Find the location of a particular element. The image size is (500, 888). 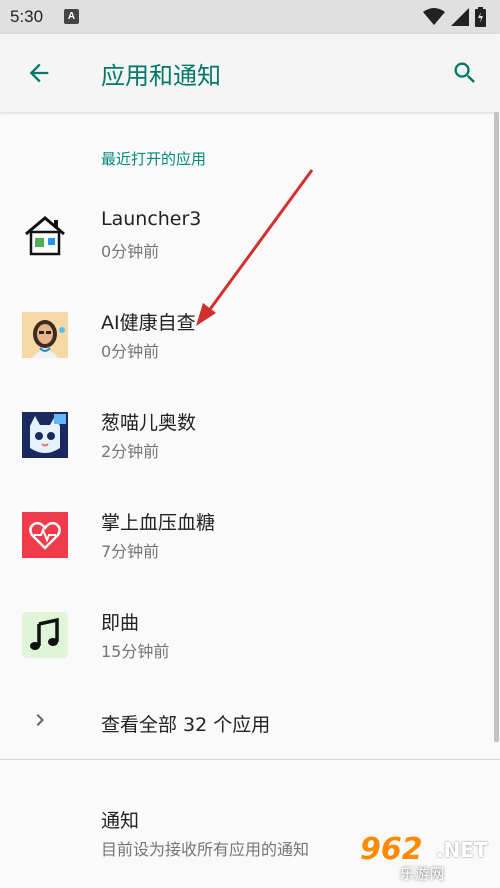

page-title: 应用和通知 is located at coordinates (161, 76).